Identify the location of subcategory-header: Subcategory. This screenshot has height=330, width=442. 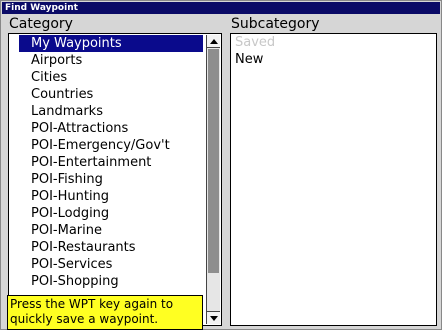
(275, 24).